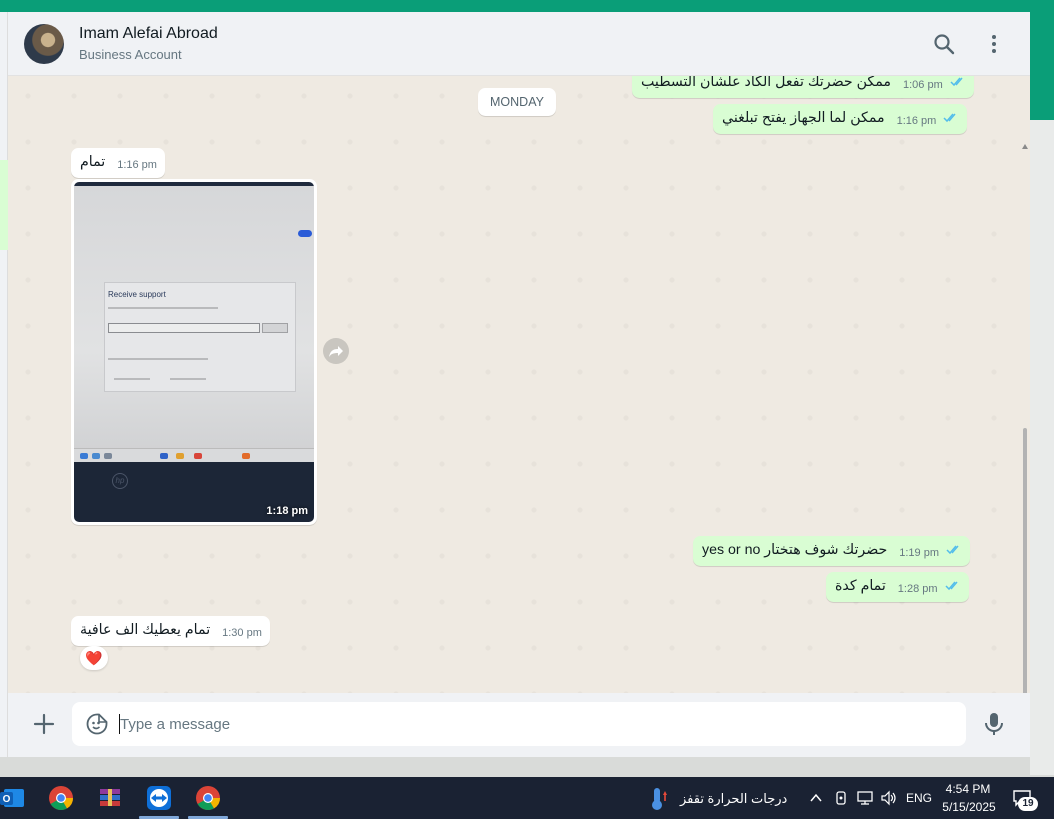 The image size is (1054, 819). Describe the element at coordinates (1042, 66) in the screenshot. I see `right-accent-strip` at that location.